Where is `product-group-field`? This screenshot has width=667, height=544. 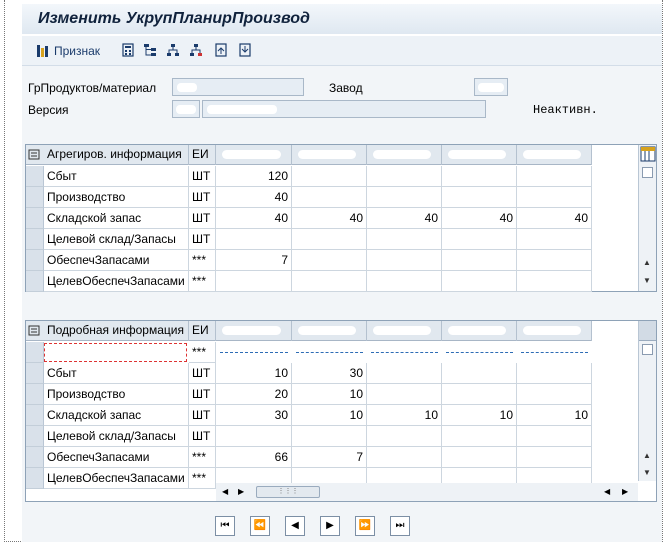 product-group-field is located at coordinates (238, 87).